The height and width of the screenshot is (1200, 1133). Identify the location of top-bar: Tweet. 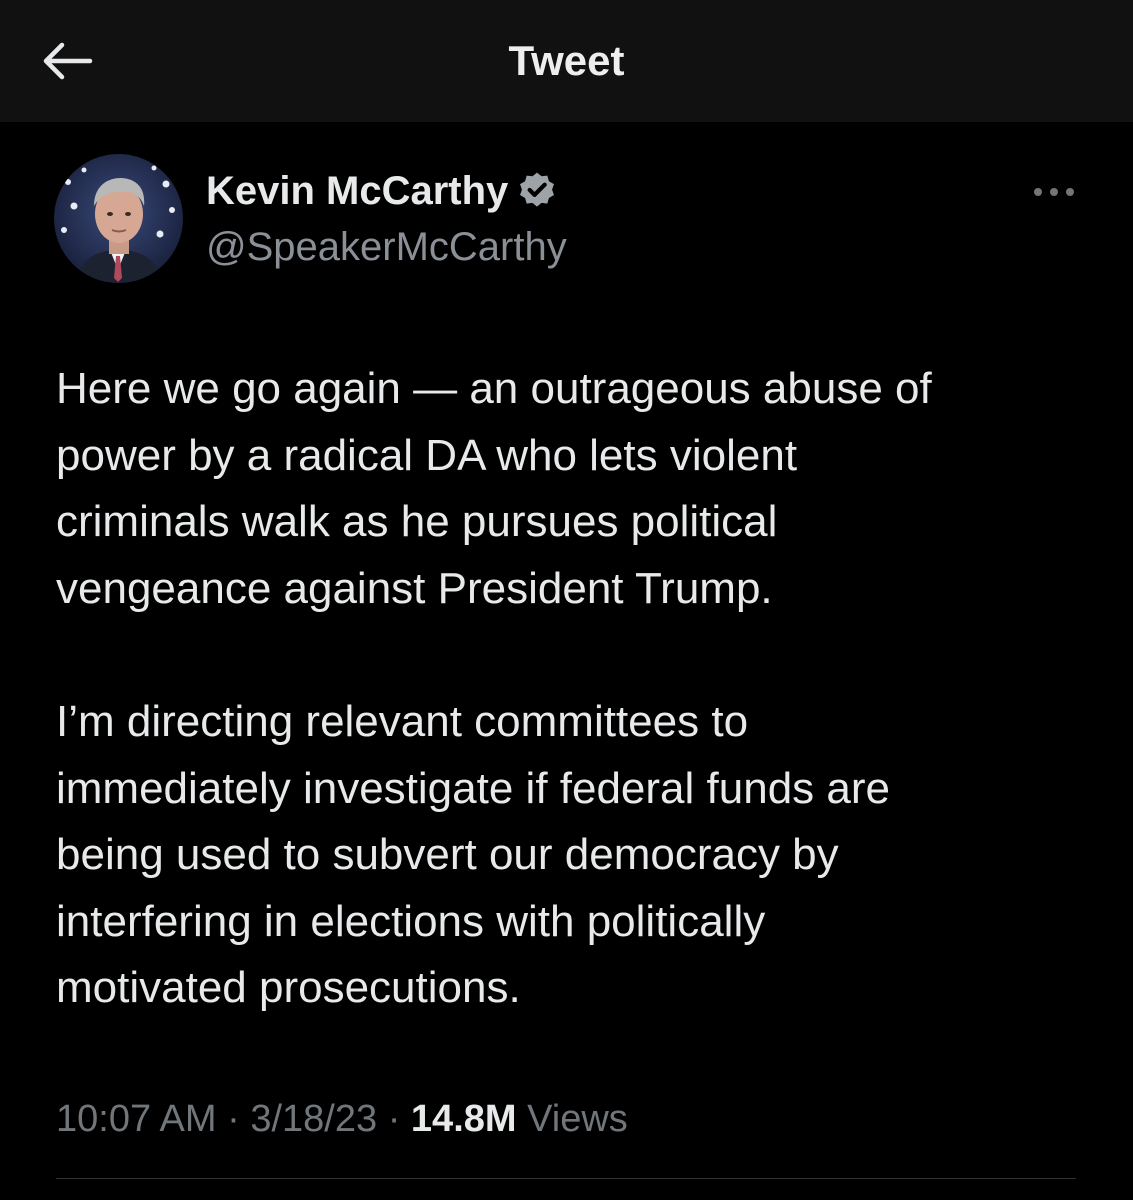
(566, 61).